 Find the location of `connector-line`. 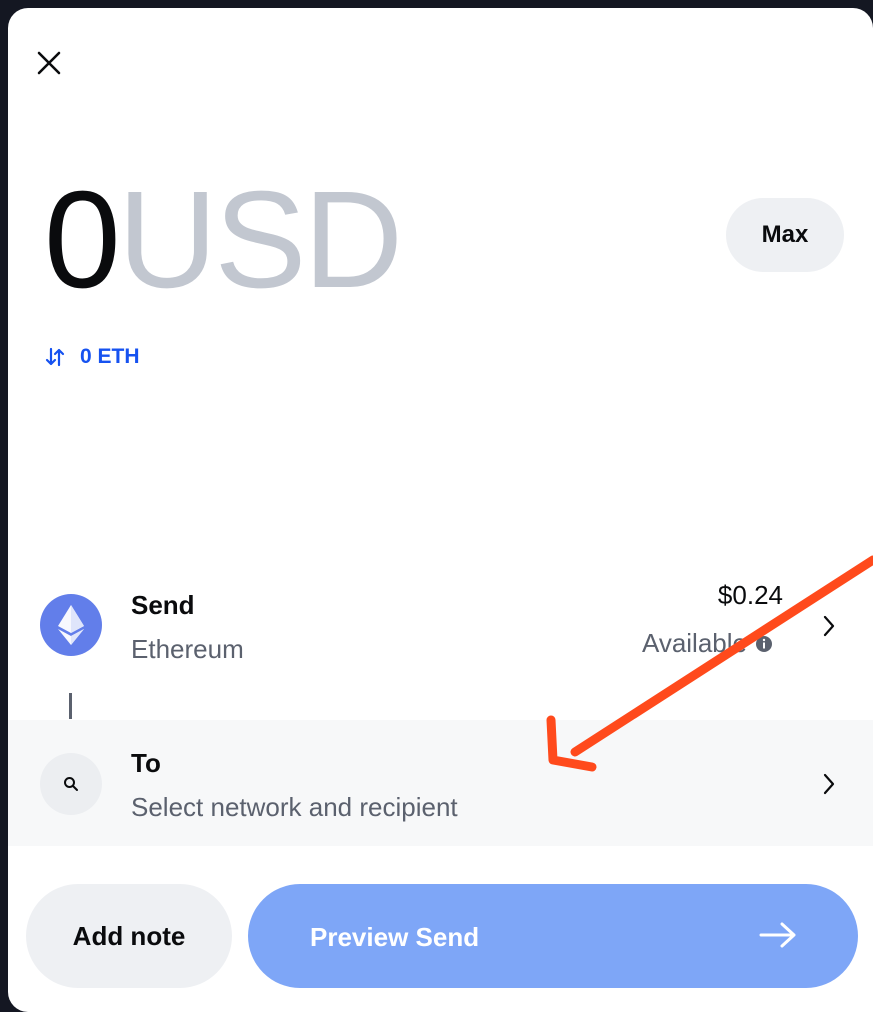

connector-line is located at coordinates (70, 706).